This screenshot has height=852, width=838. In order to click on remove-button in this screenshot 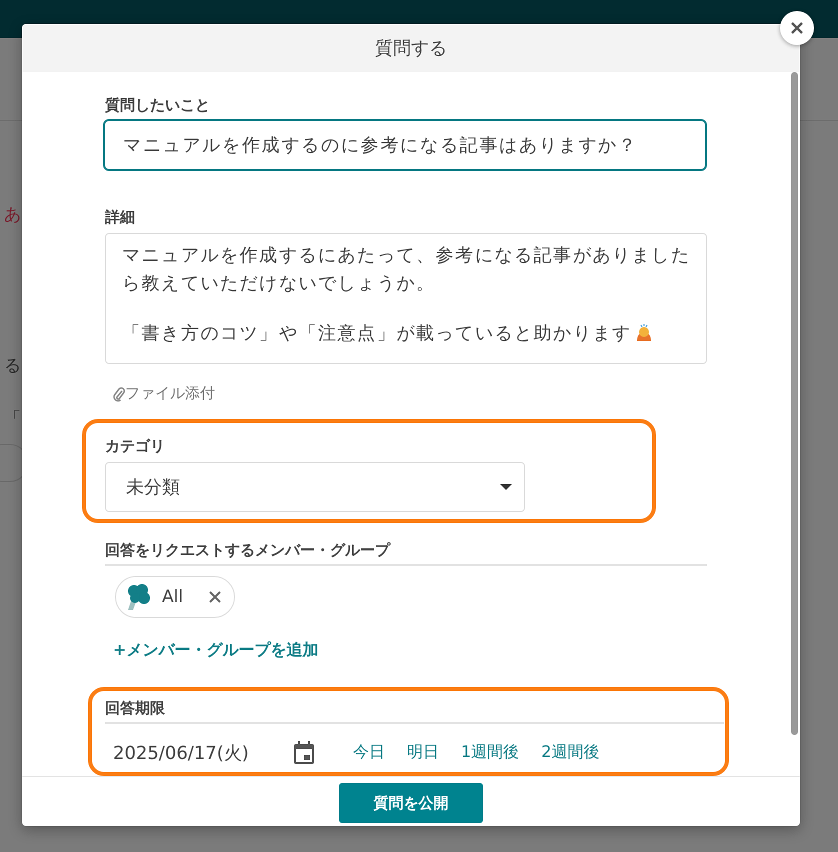, I will do `click(215, 597)`.